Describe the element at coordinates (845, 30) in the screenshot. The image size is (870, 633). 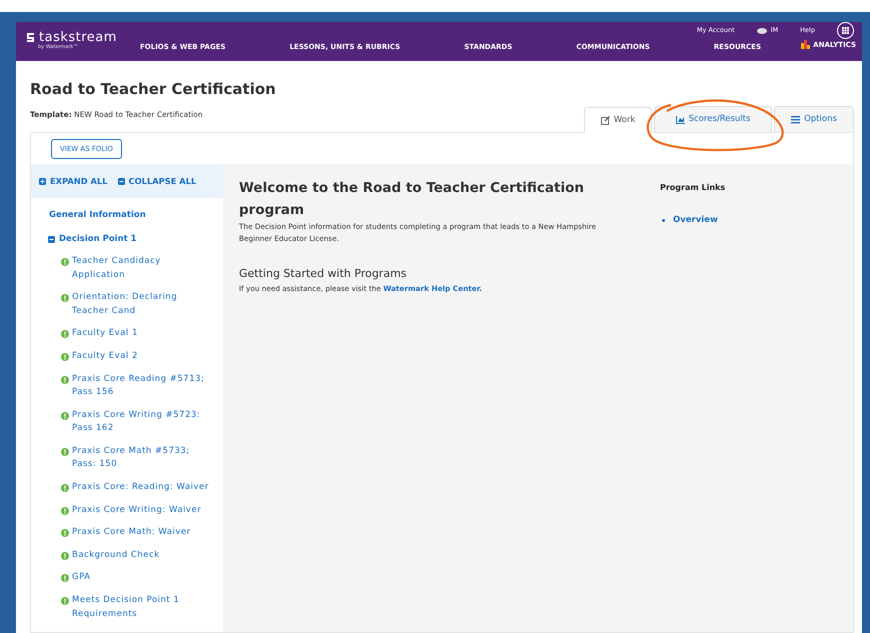
I see `apps-icon` at that location.